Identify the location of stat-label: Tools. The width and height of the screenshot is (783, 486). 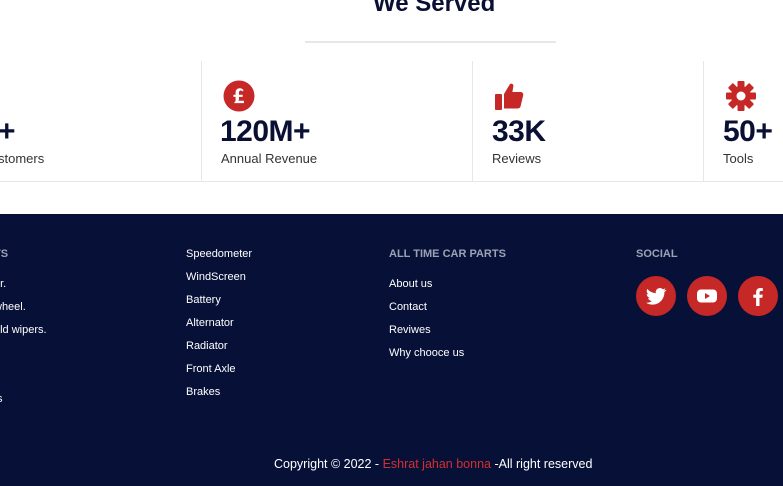
(738, 158).